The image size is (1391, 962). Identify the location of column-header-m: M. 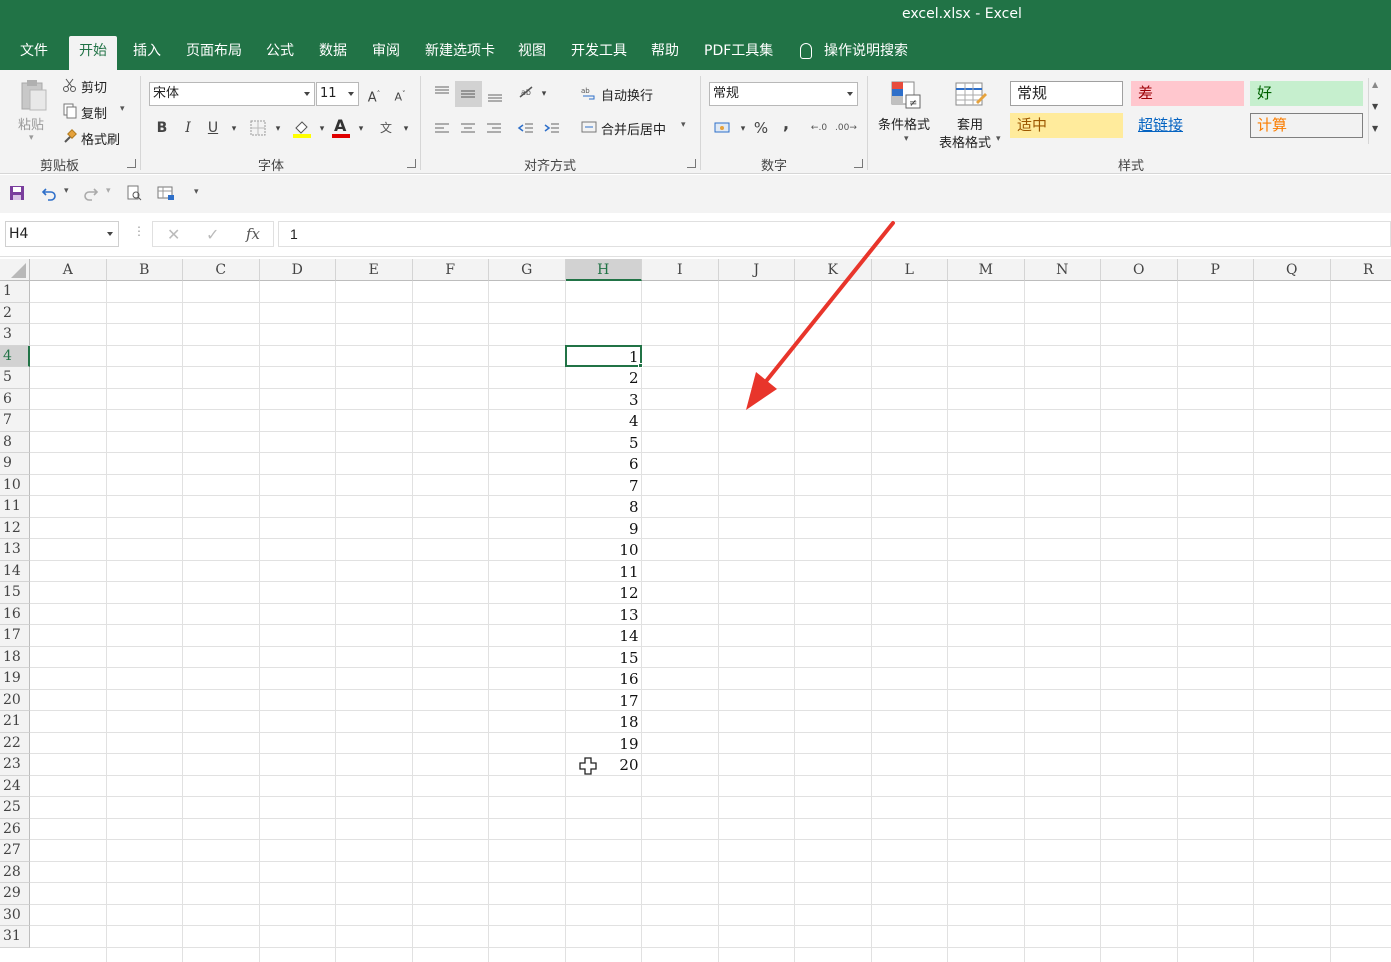
(986, 270).